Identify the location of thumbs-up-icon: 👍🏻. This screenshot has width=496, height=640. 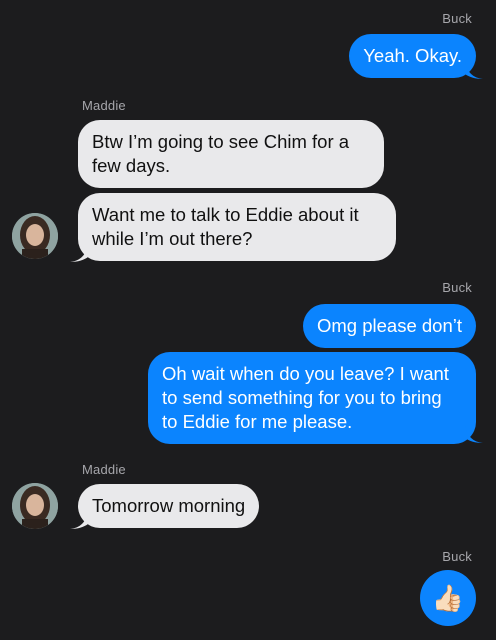
(448, 597).